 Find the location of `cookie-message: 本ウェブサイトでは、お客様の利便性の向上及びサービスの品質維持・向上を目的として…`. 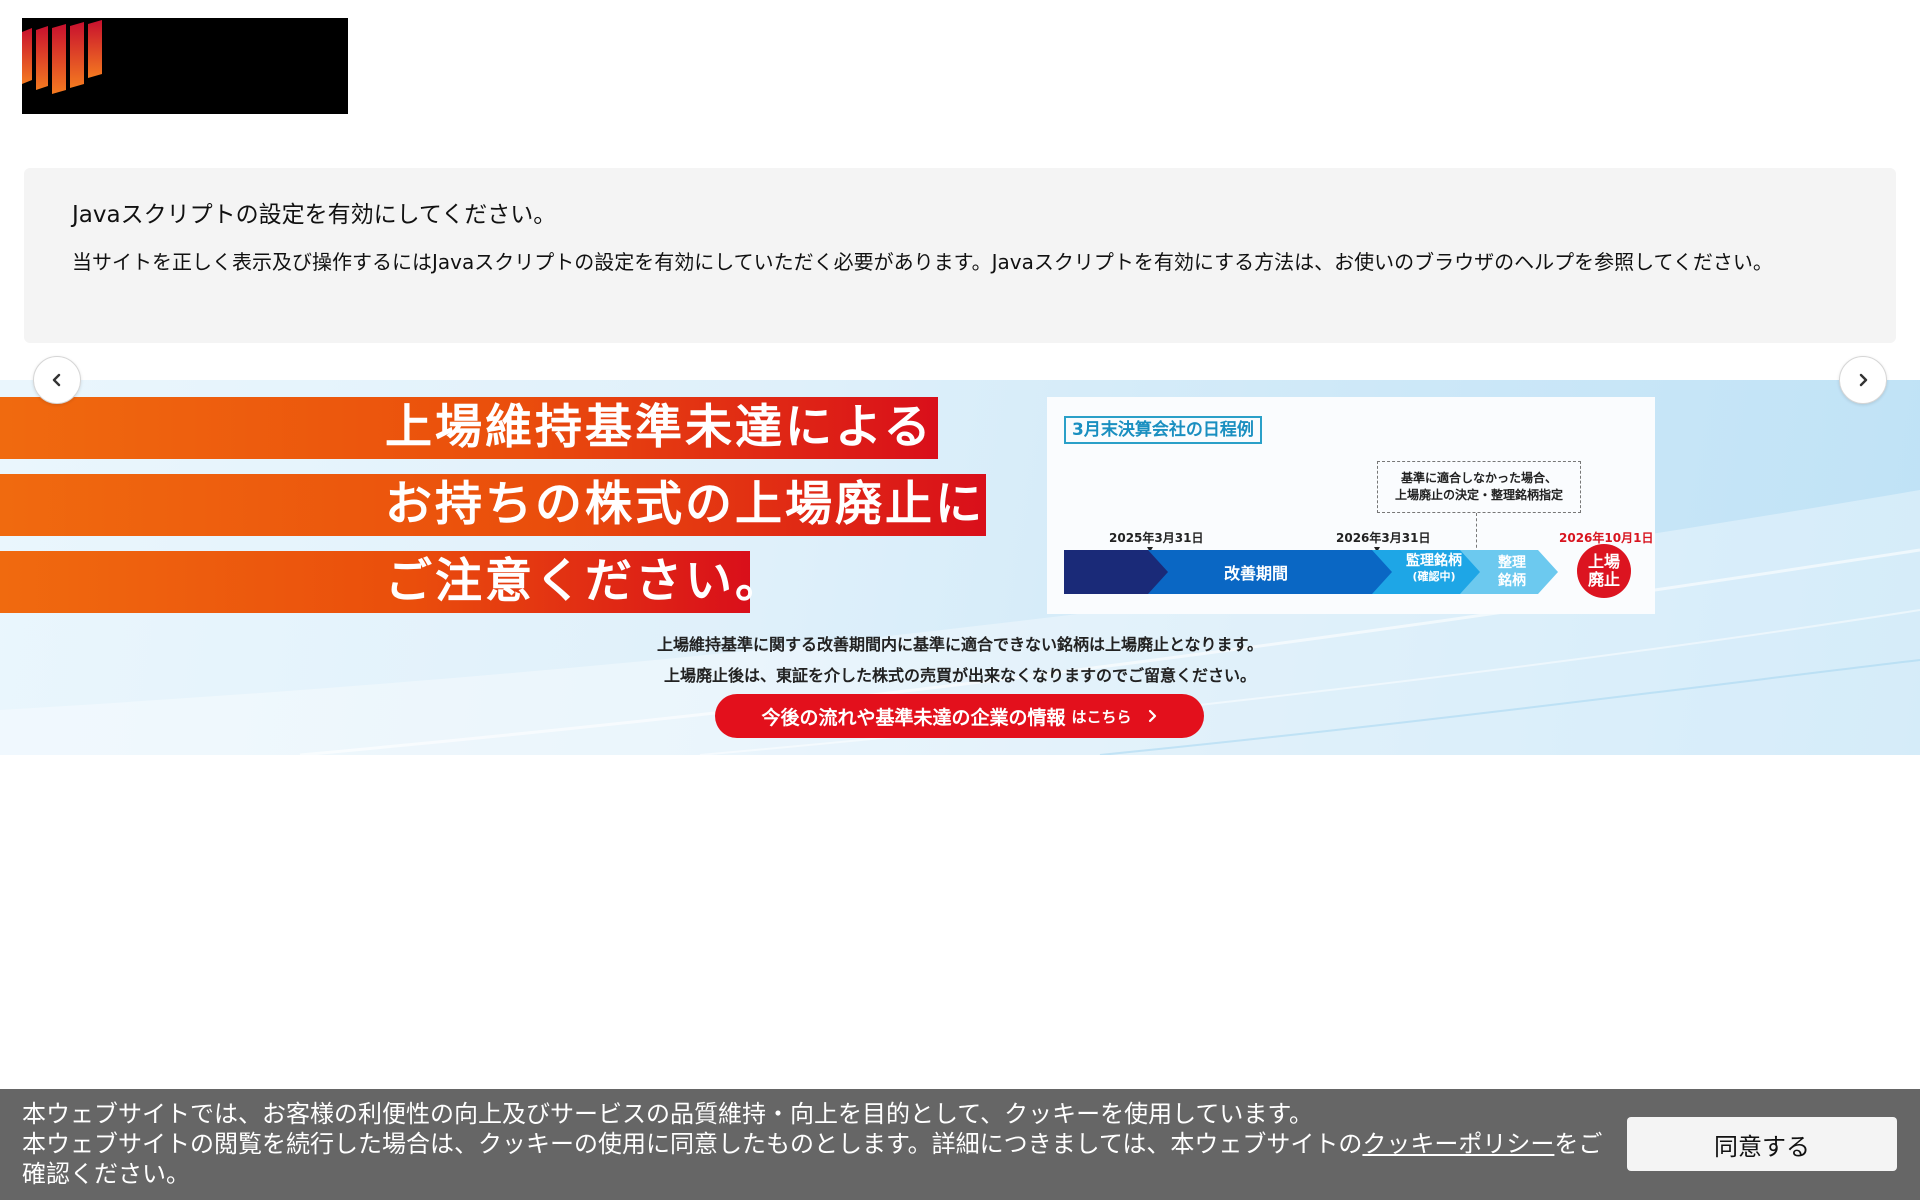

cookie-message: 本ウェブサイトでは、お客様の利便性の向上及びサービスの品質維持・向上を目的として… is located at coordinates (817, 1144).